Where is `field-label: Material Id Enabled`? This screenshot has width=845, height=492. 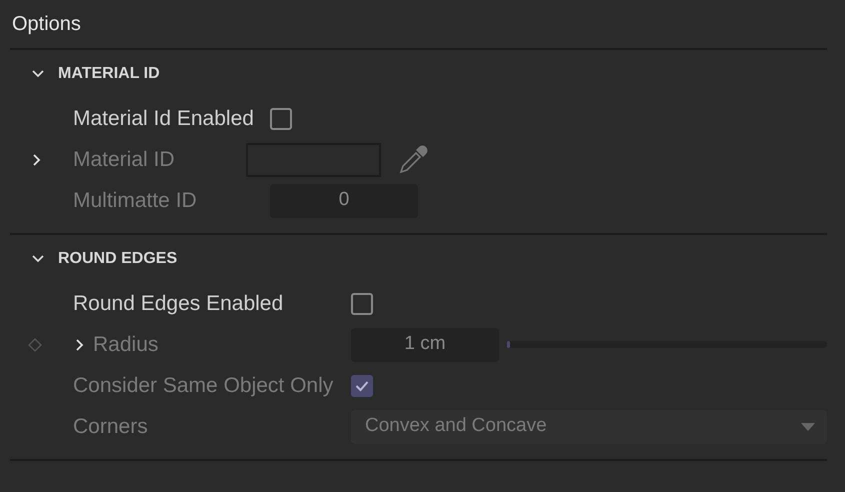
field-label: Material Id Enabled is located at coordinates (163, 119).